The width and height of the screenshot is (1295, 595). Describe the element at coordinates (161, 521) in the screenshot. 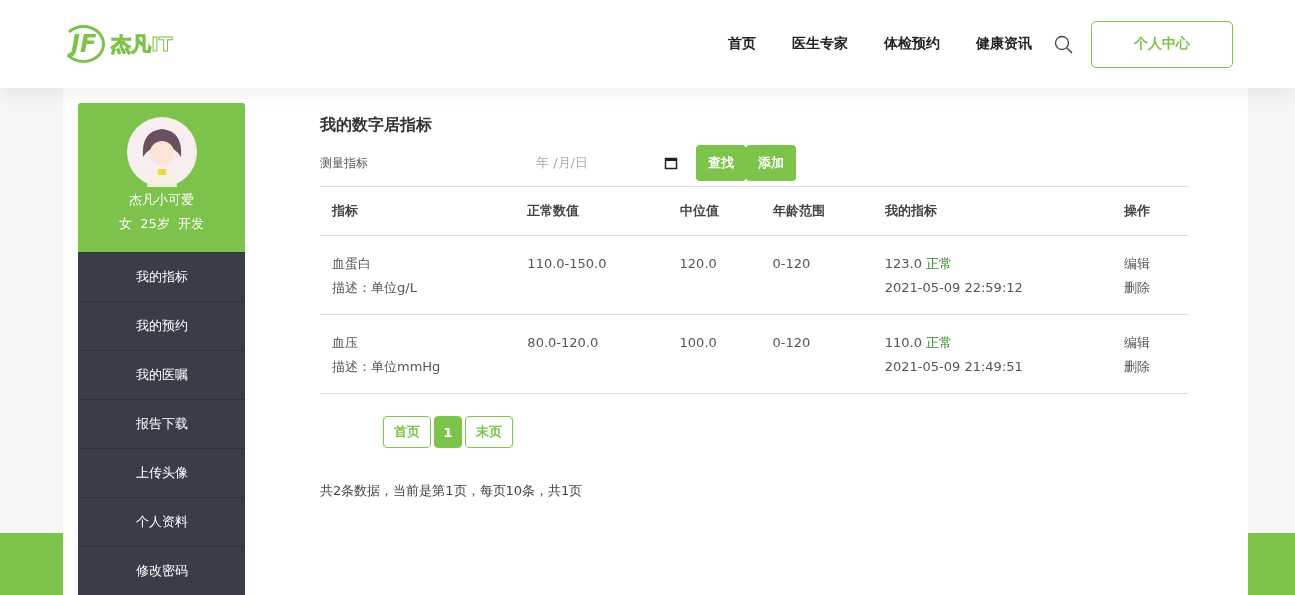

I see `menu-item: 个人资料` at that location.